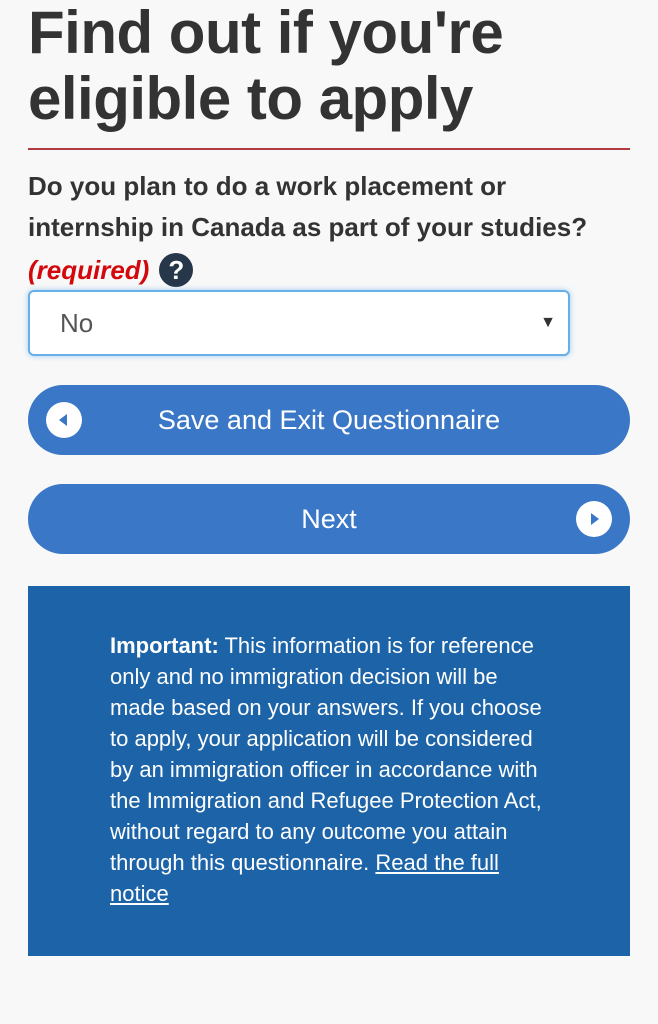 Image resolution: width=658 pixels, height=1024 pixels. What do you see at coordinates (89, 269) in the screenshot?
I see `required-label: (required)` at bounding box center [89, 269].